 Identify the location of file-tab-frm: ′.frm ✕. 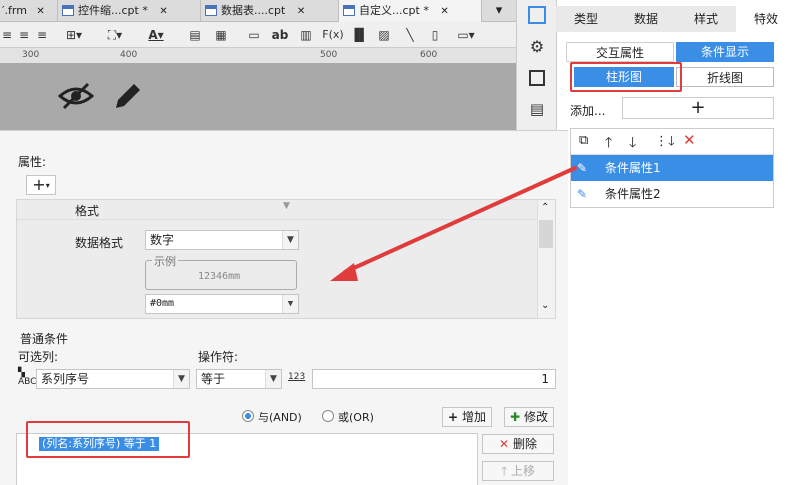
(29, 11).